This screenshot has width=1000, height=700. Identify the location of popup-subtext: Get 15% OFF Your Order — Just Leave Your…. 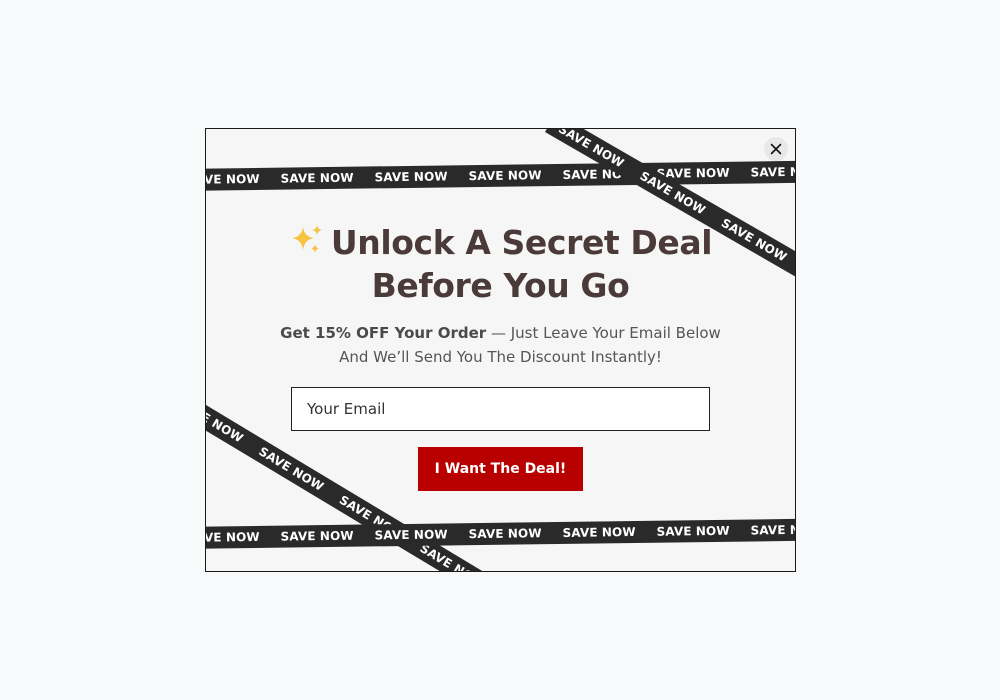
(500, 345).